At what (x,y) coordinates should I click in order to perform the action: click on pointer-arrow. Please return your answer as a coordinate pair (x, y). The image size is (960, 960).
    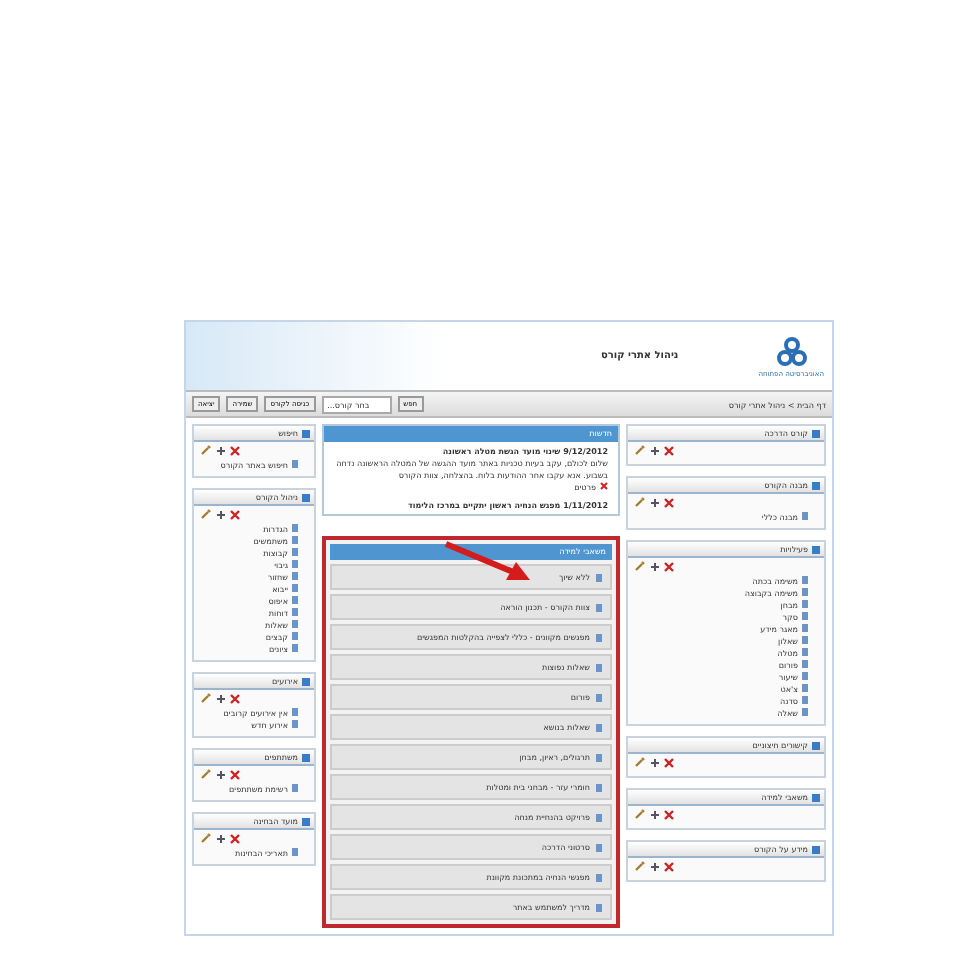
    Looking at the image, I should click on (488, 562).